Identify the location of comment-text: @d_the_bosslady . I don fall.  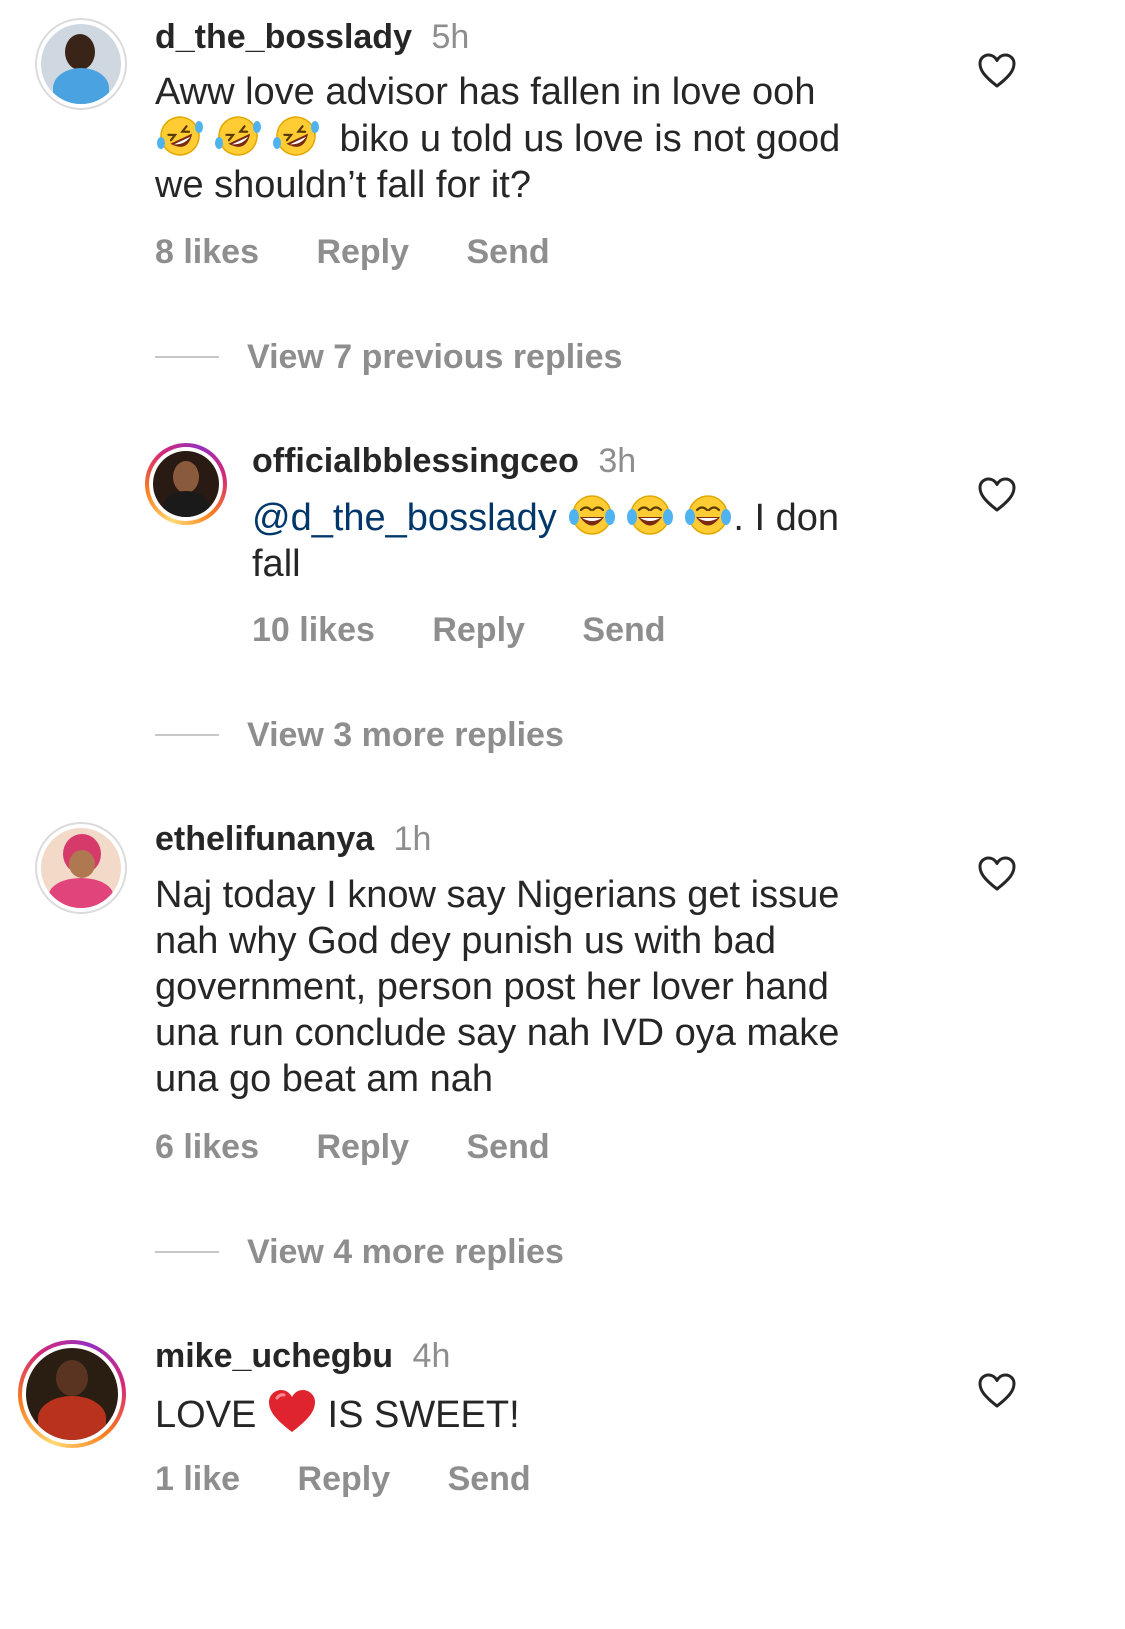
(597, 540).